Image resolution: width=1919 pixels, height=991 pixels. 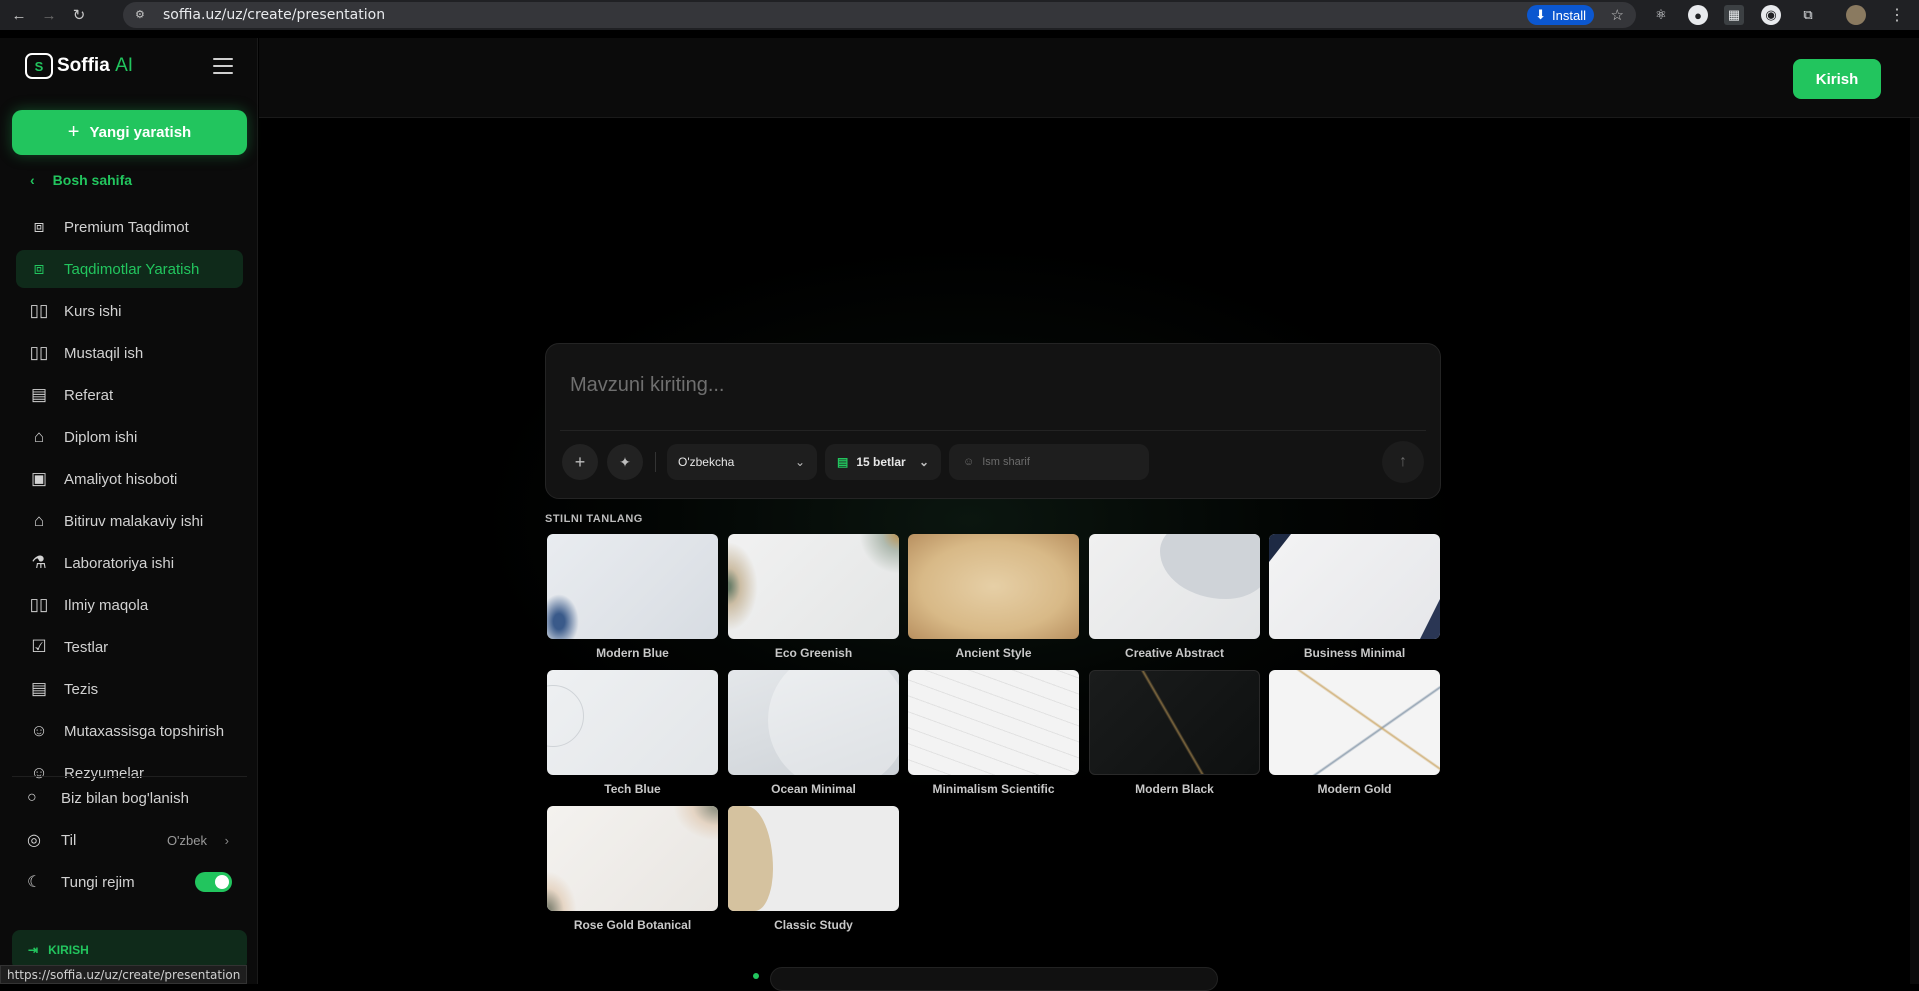 I want to click on presentation-chart-icon: ⧈, so click(x=39, y=268).